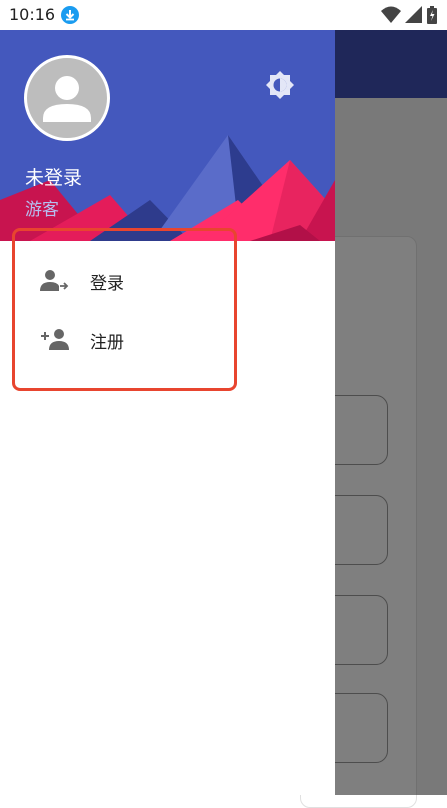 This screenshot has height=808, width=447. What do you see at coordinates (124, 309) in the screenshot?
I see `highlight-box` at bounding box center [124, 309].